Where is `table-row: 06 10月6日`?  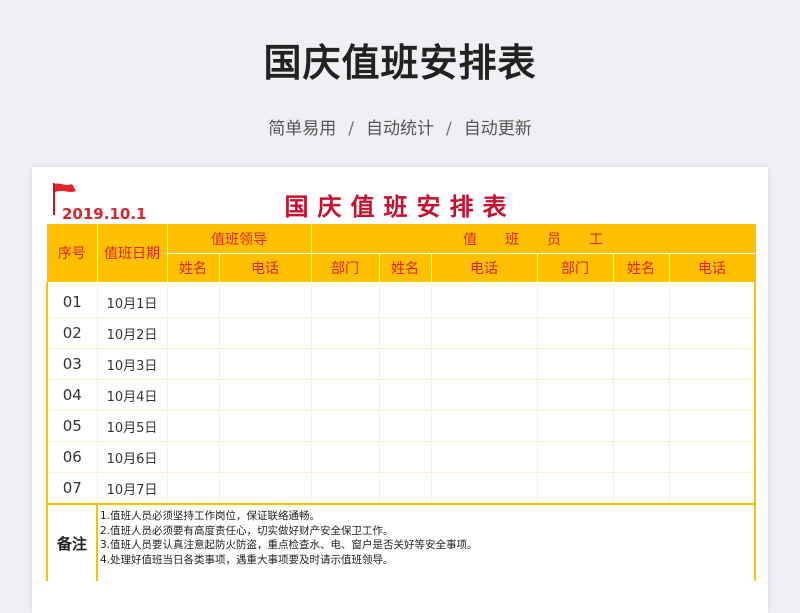
table-row: 06 10月6日 is located at coordinates (401, 457).